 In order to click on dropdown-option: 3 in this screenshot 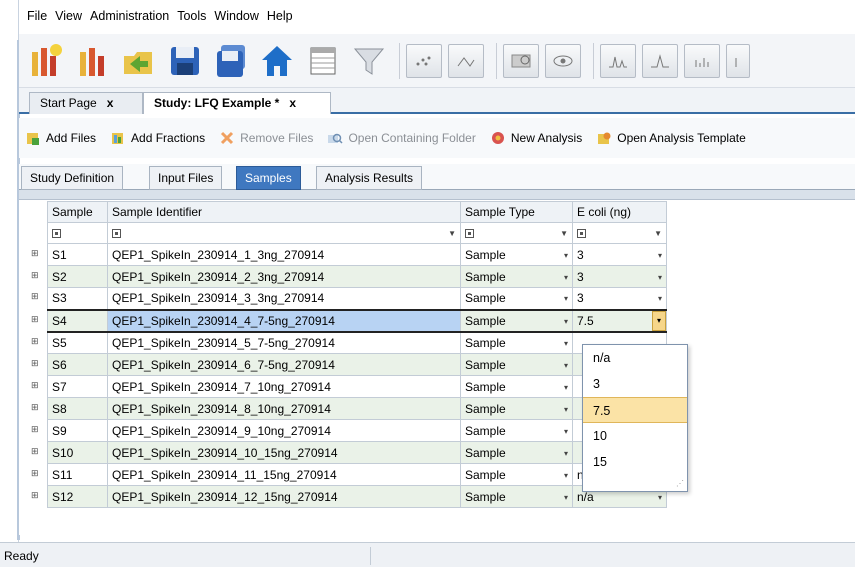, I will do `click(635, 384)`.